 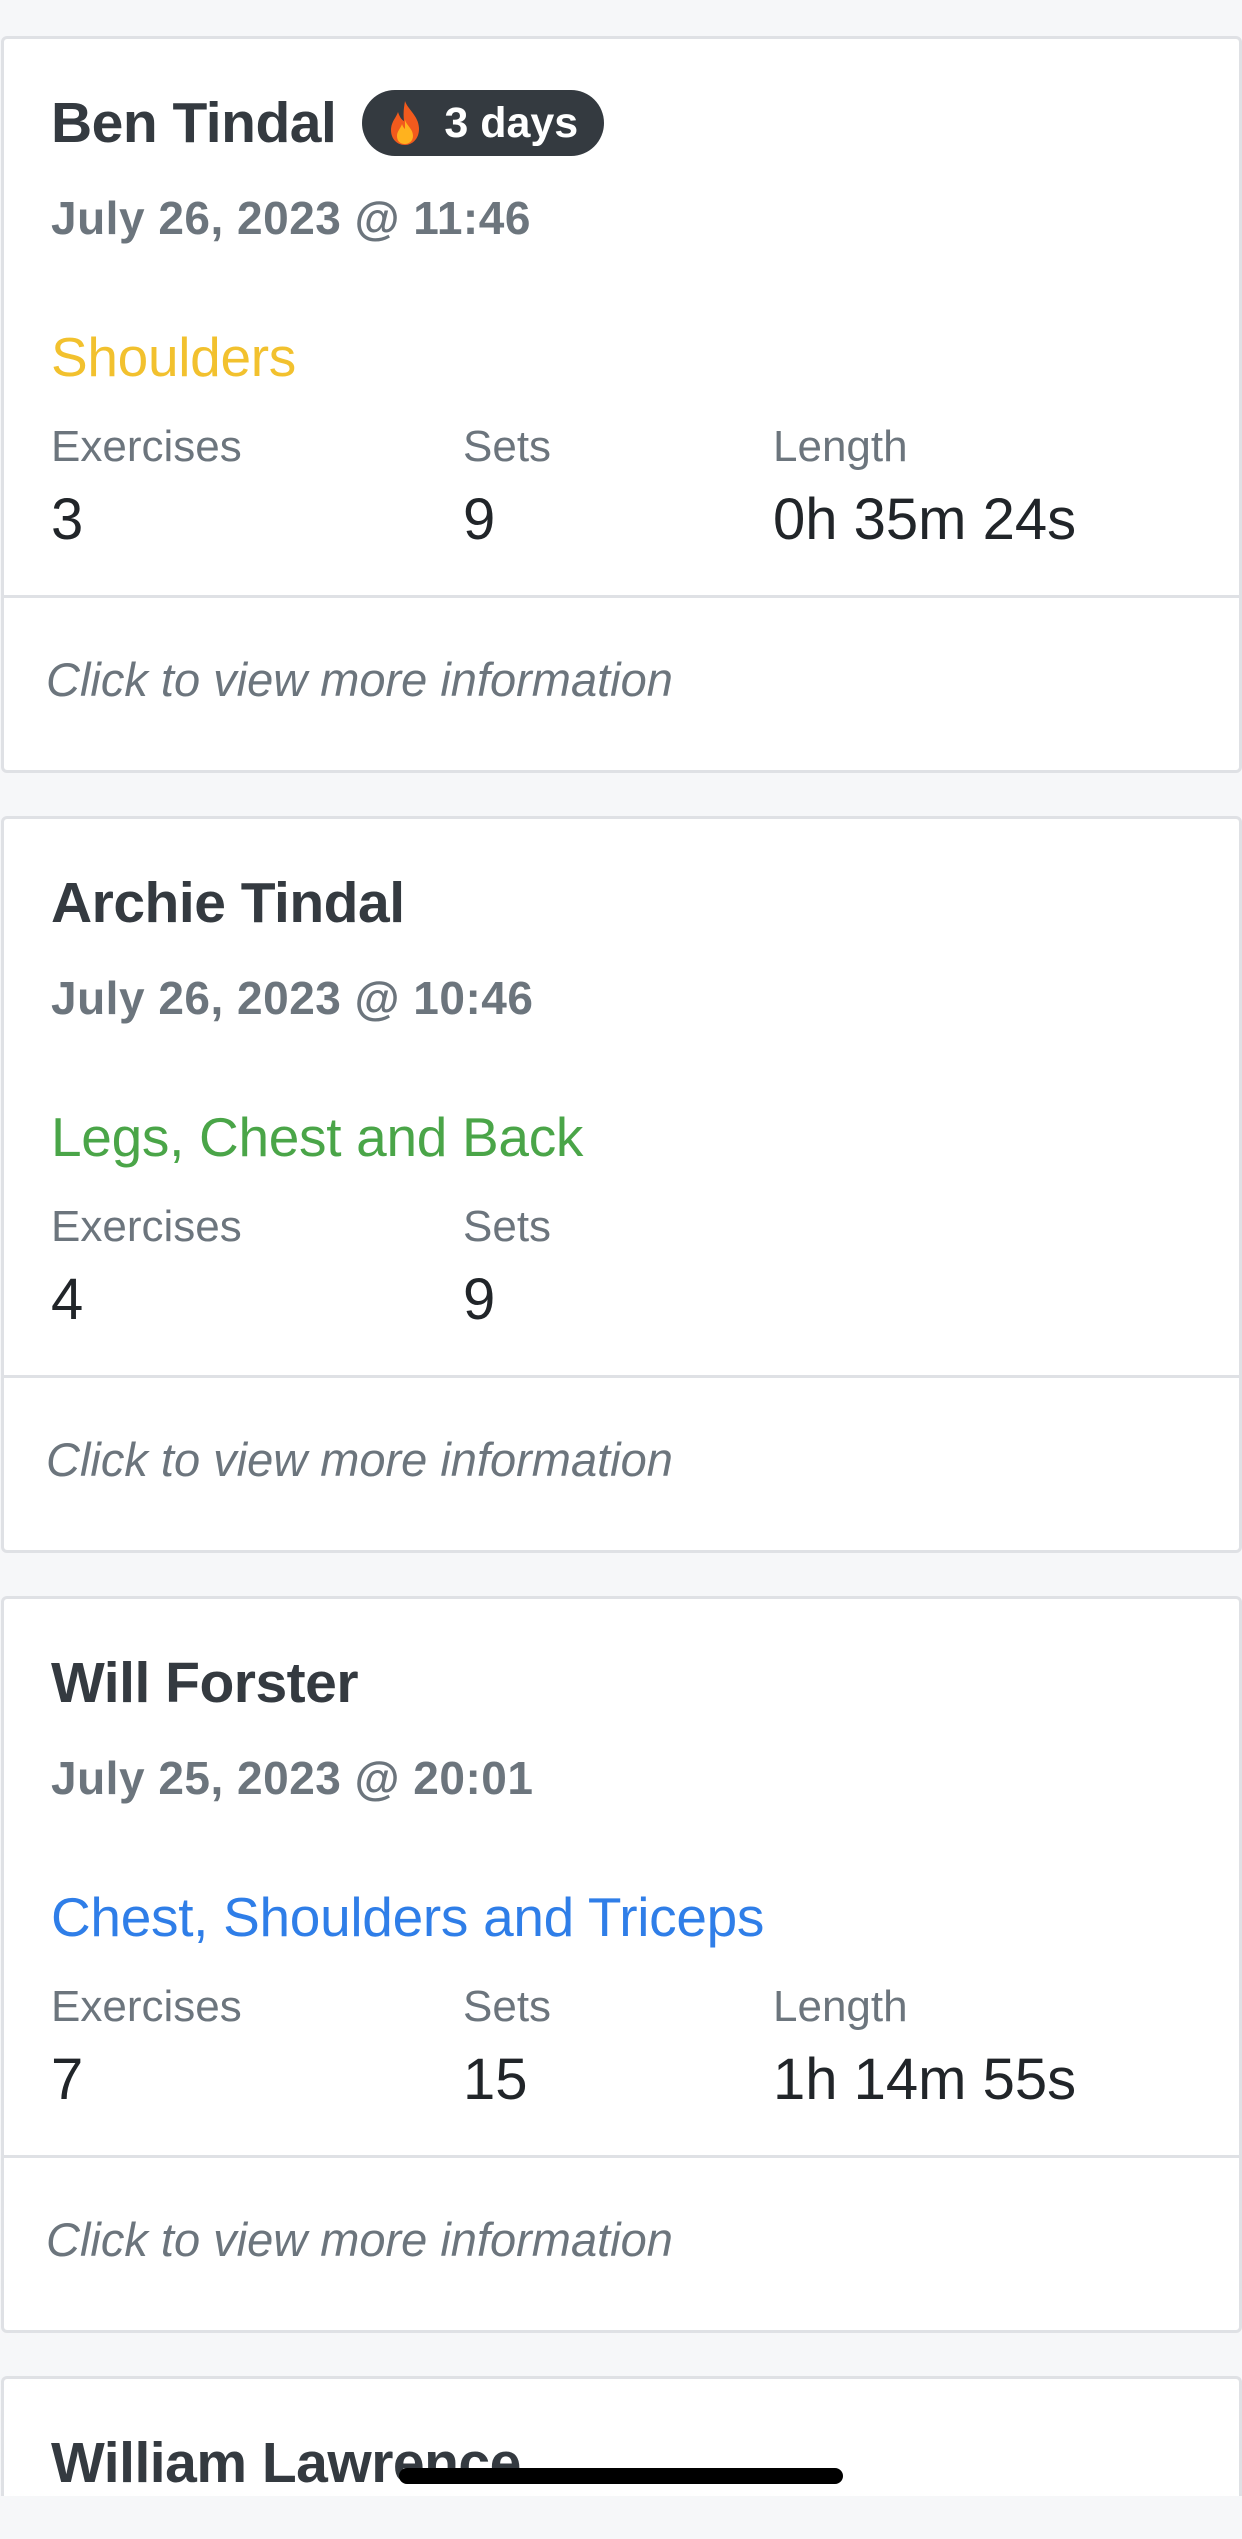 What do you see at coordinates (925, 519) in the screenshot?
I see `length-value: 0h 35m 24s` at bounding box center [925, 519].